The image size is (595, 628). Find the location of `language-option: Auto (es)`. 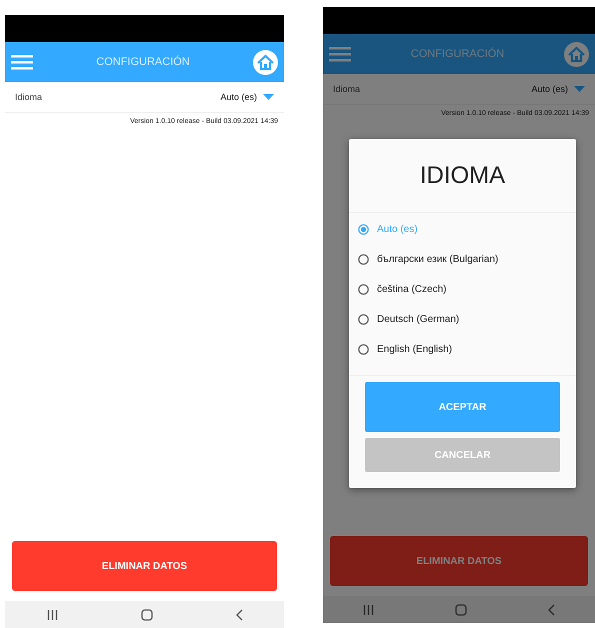

language-option: Auto (es) is located at coordinates (462, 229).